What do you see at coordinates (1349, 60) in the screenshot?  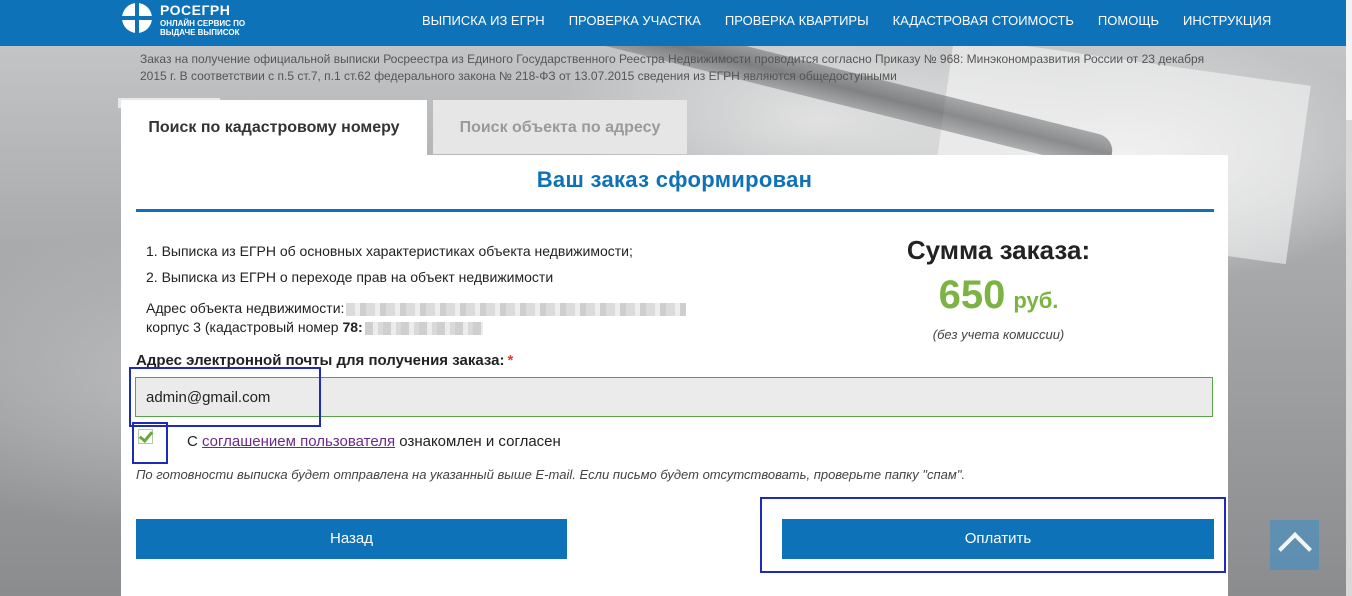 I see `scrollbar-thumb` at bounding box center [1349, 60].